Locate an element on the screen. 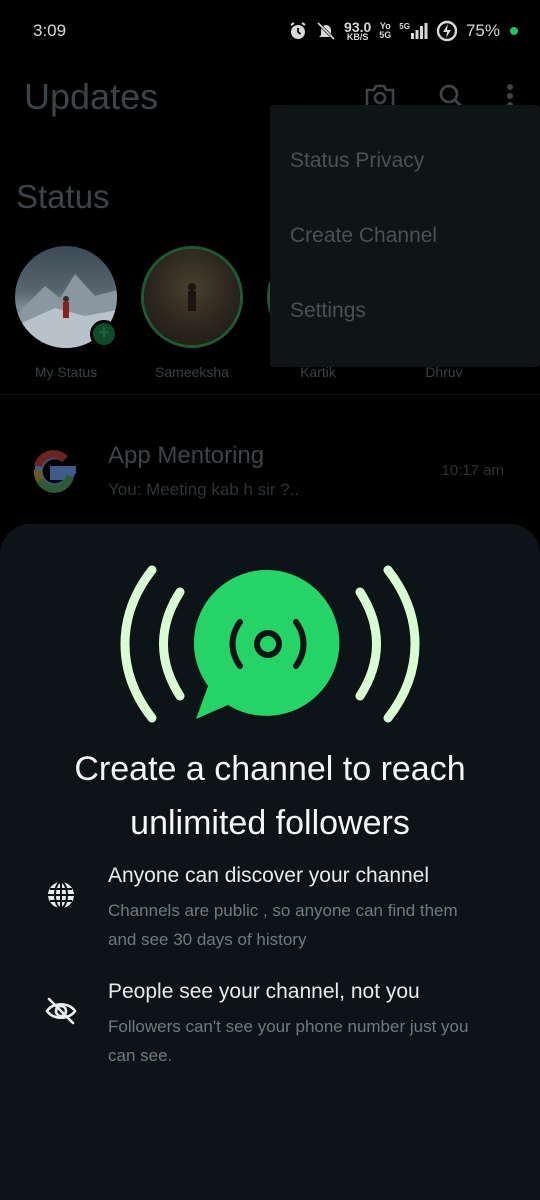  channel-broadcast-icon is located at coordinates (270, 644).